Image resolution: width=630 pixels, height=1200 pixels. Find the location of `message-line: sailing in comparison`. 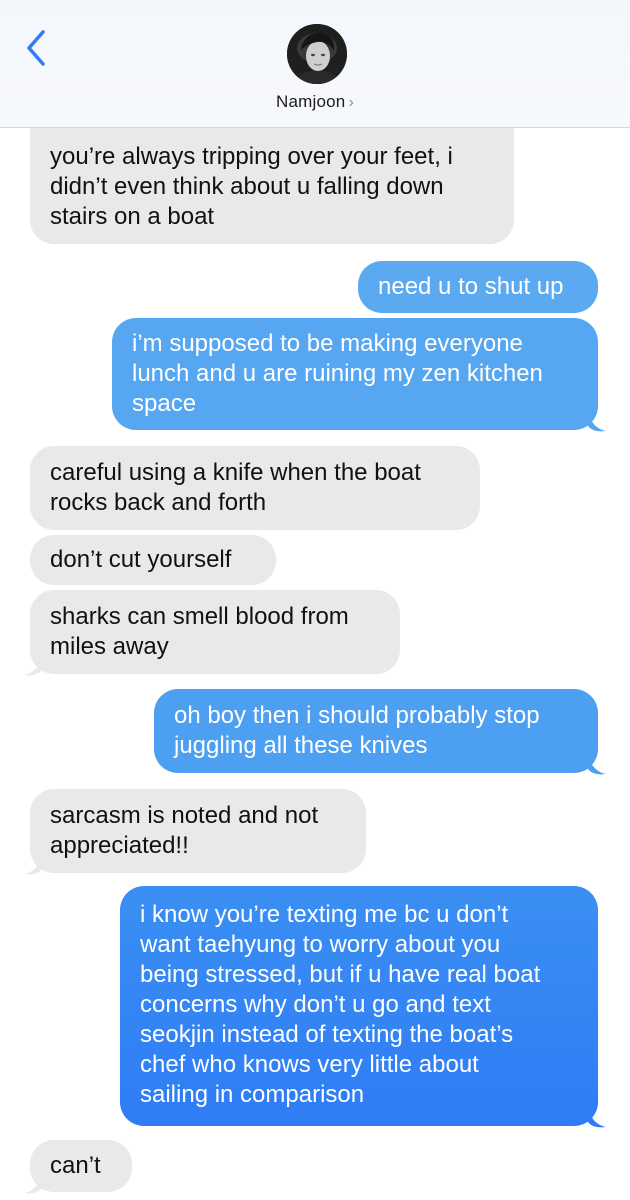

message-line: sailing in comparison is located at coordinates (252, 1094).